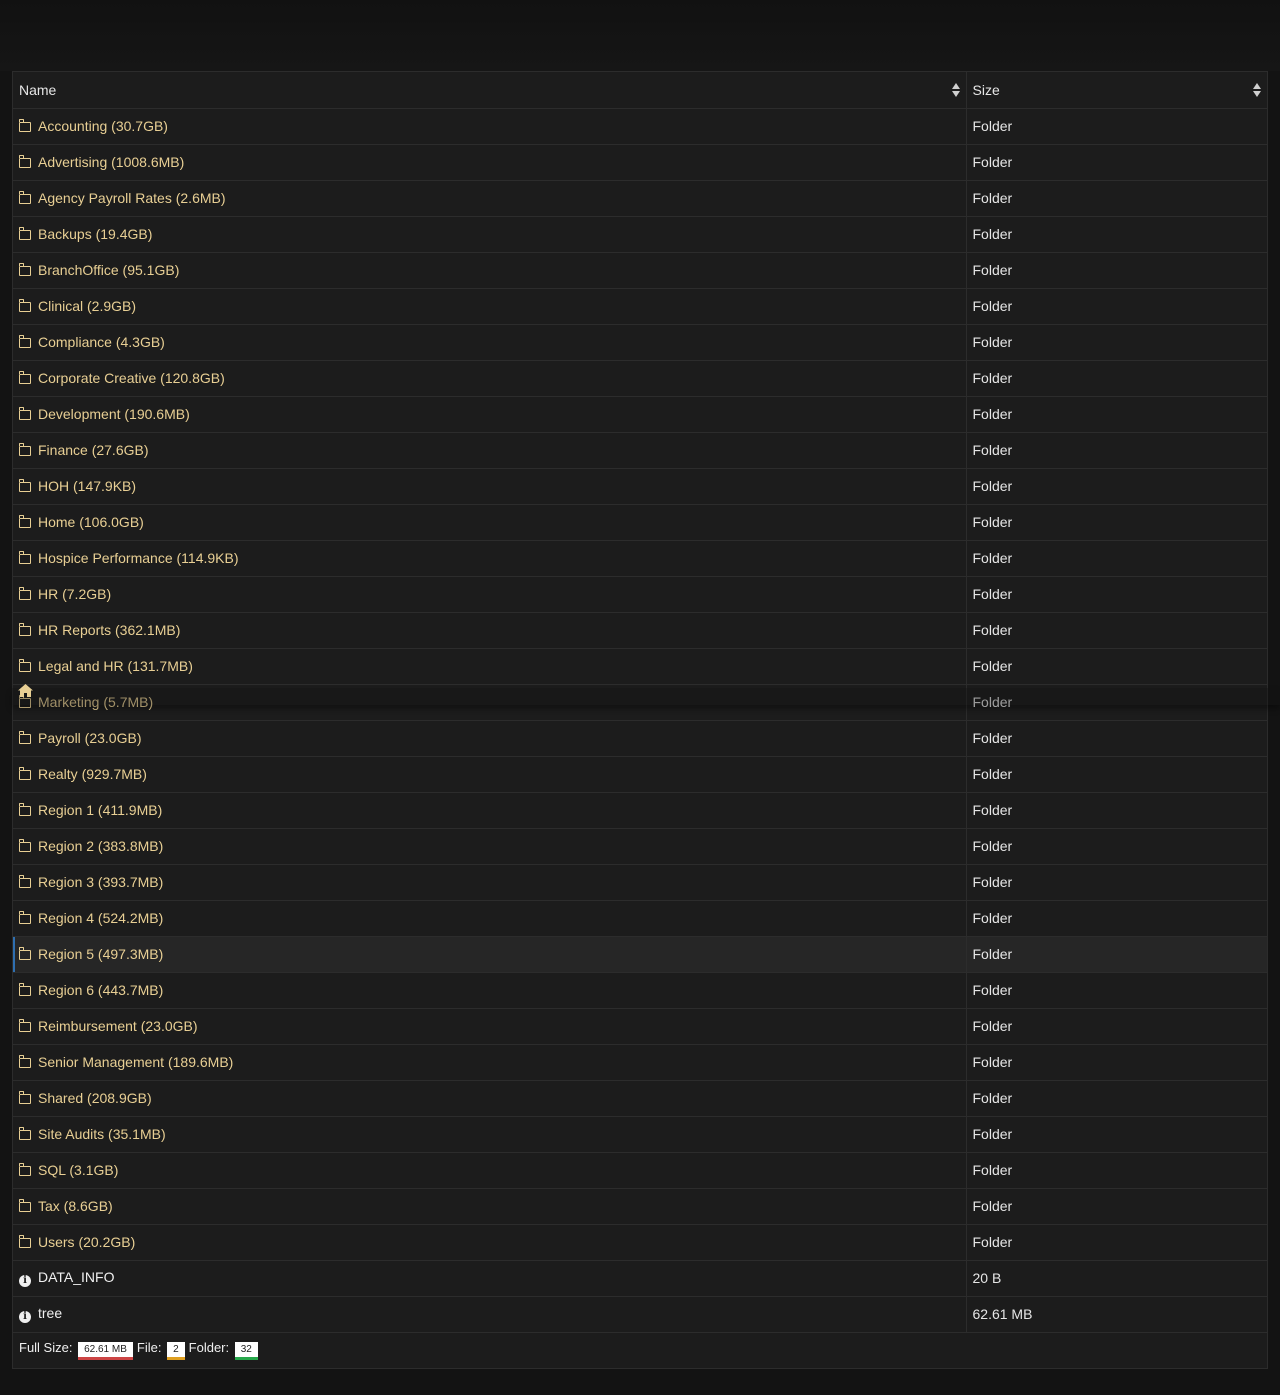 The image size is (1280, 1395). What do you see at coordinates (135, 1062) in the screenshot?
I see `row-name-label: Senior Management (189.6MB)` at bounding box center [135, 1062].